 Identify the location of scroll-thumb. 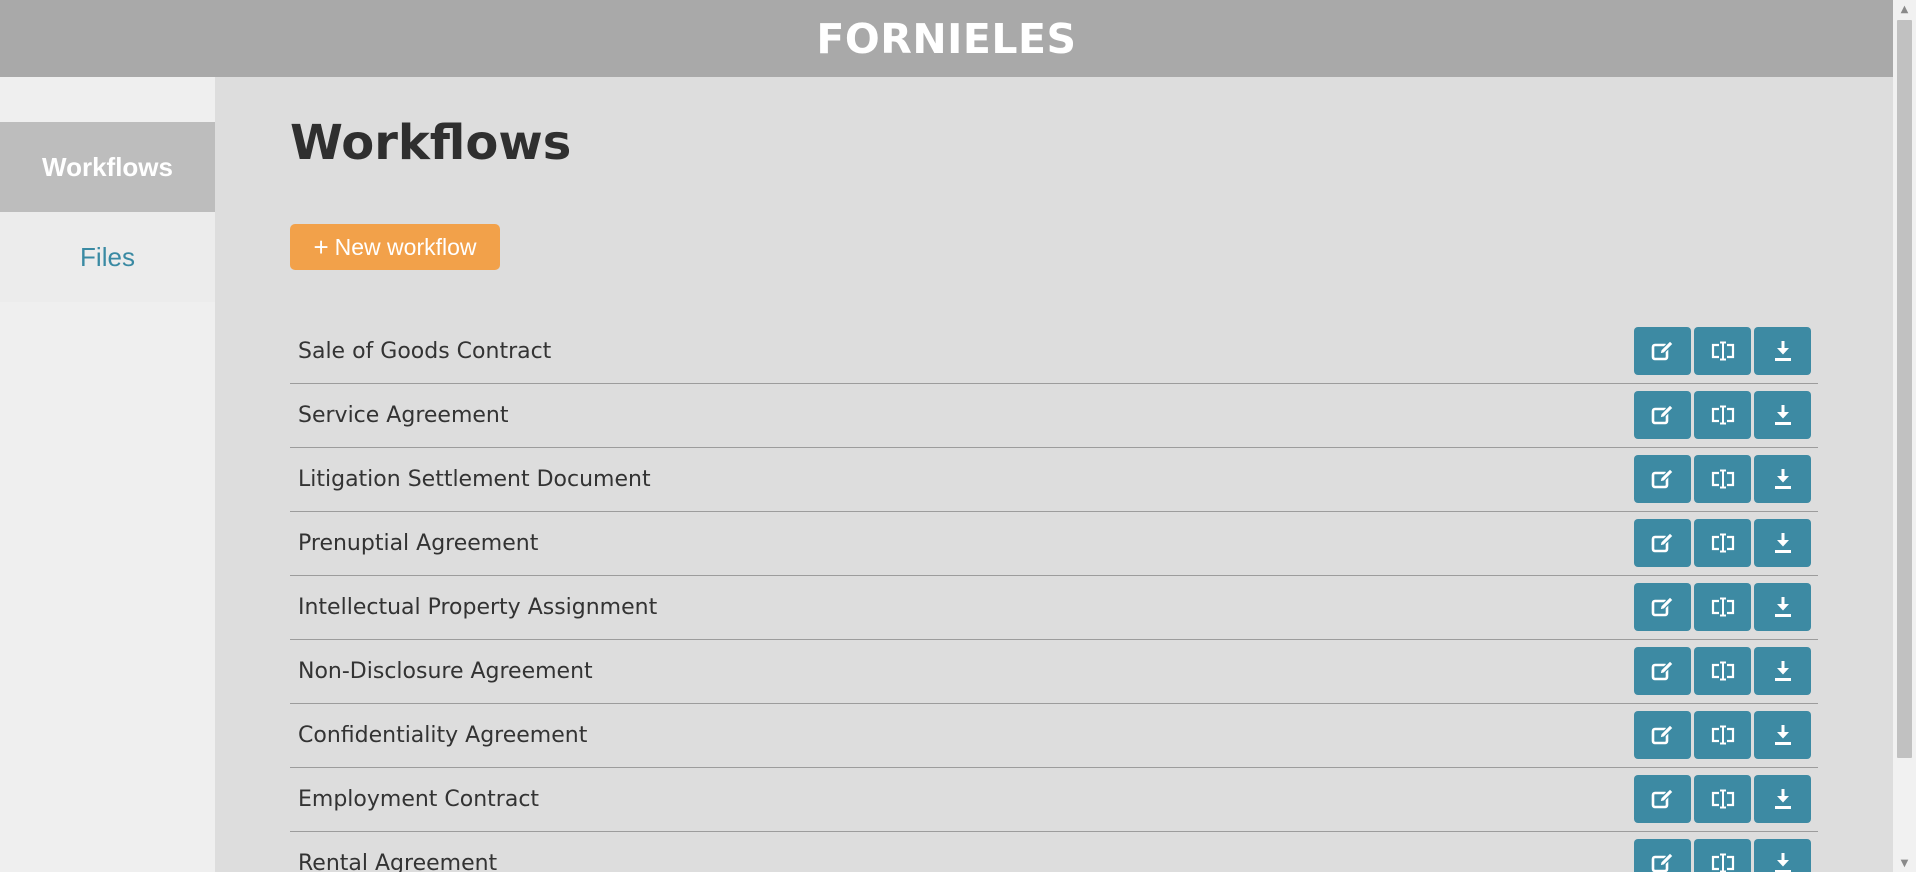
(1904, 389).